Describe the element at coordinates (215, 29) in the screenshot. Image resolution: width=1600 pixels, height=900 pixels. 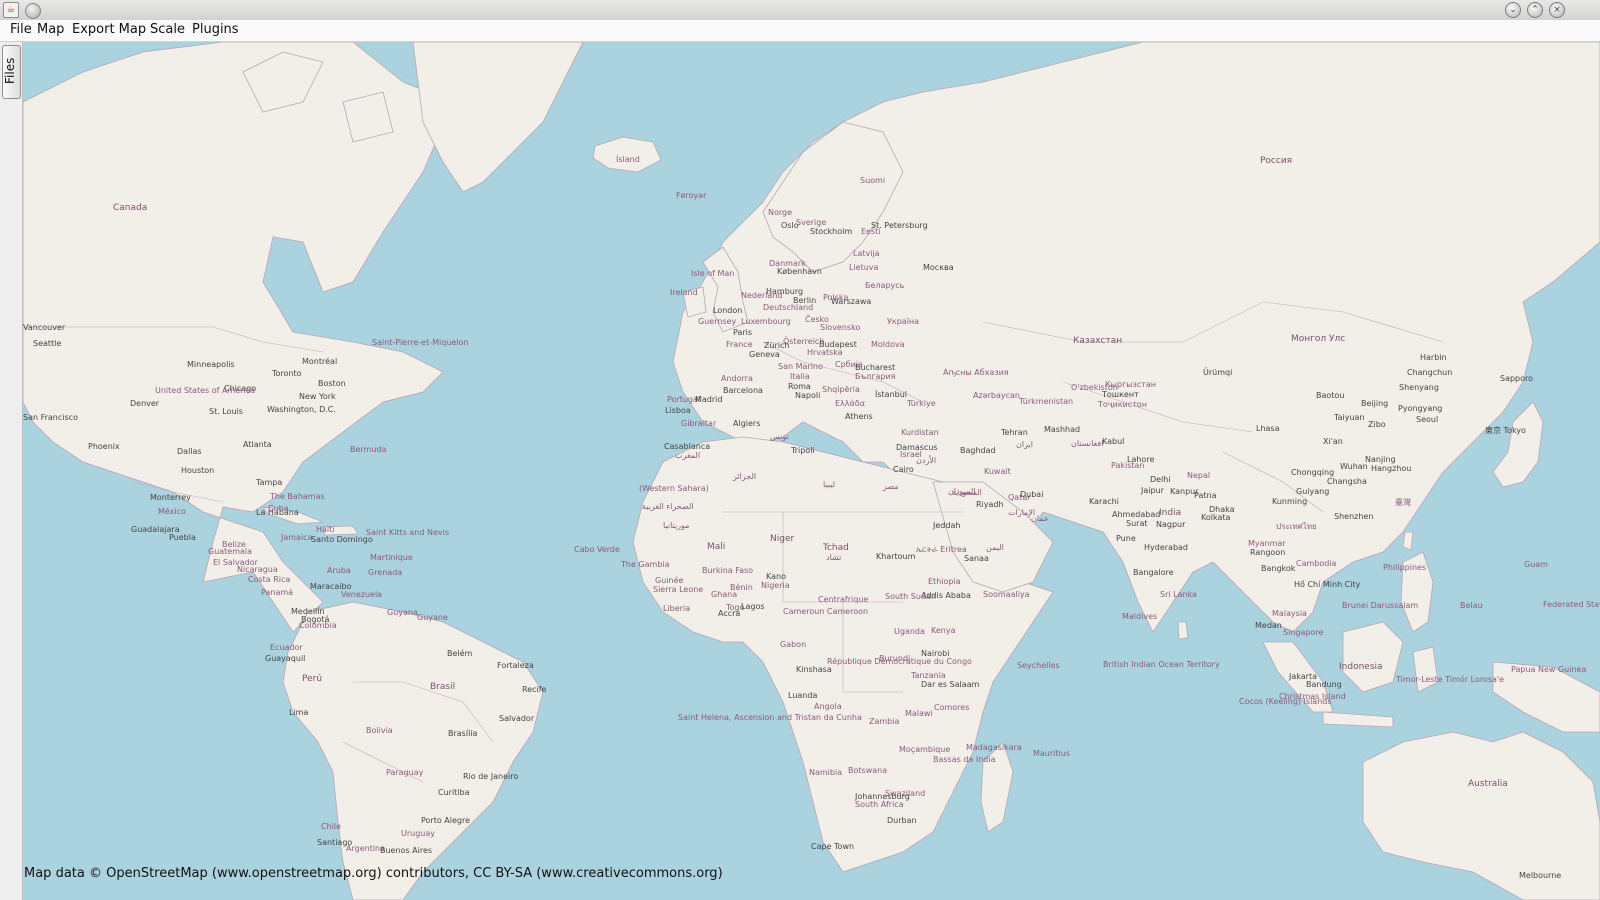
I see `menu-plugins: Plugins` at that location.